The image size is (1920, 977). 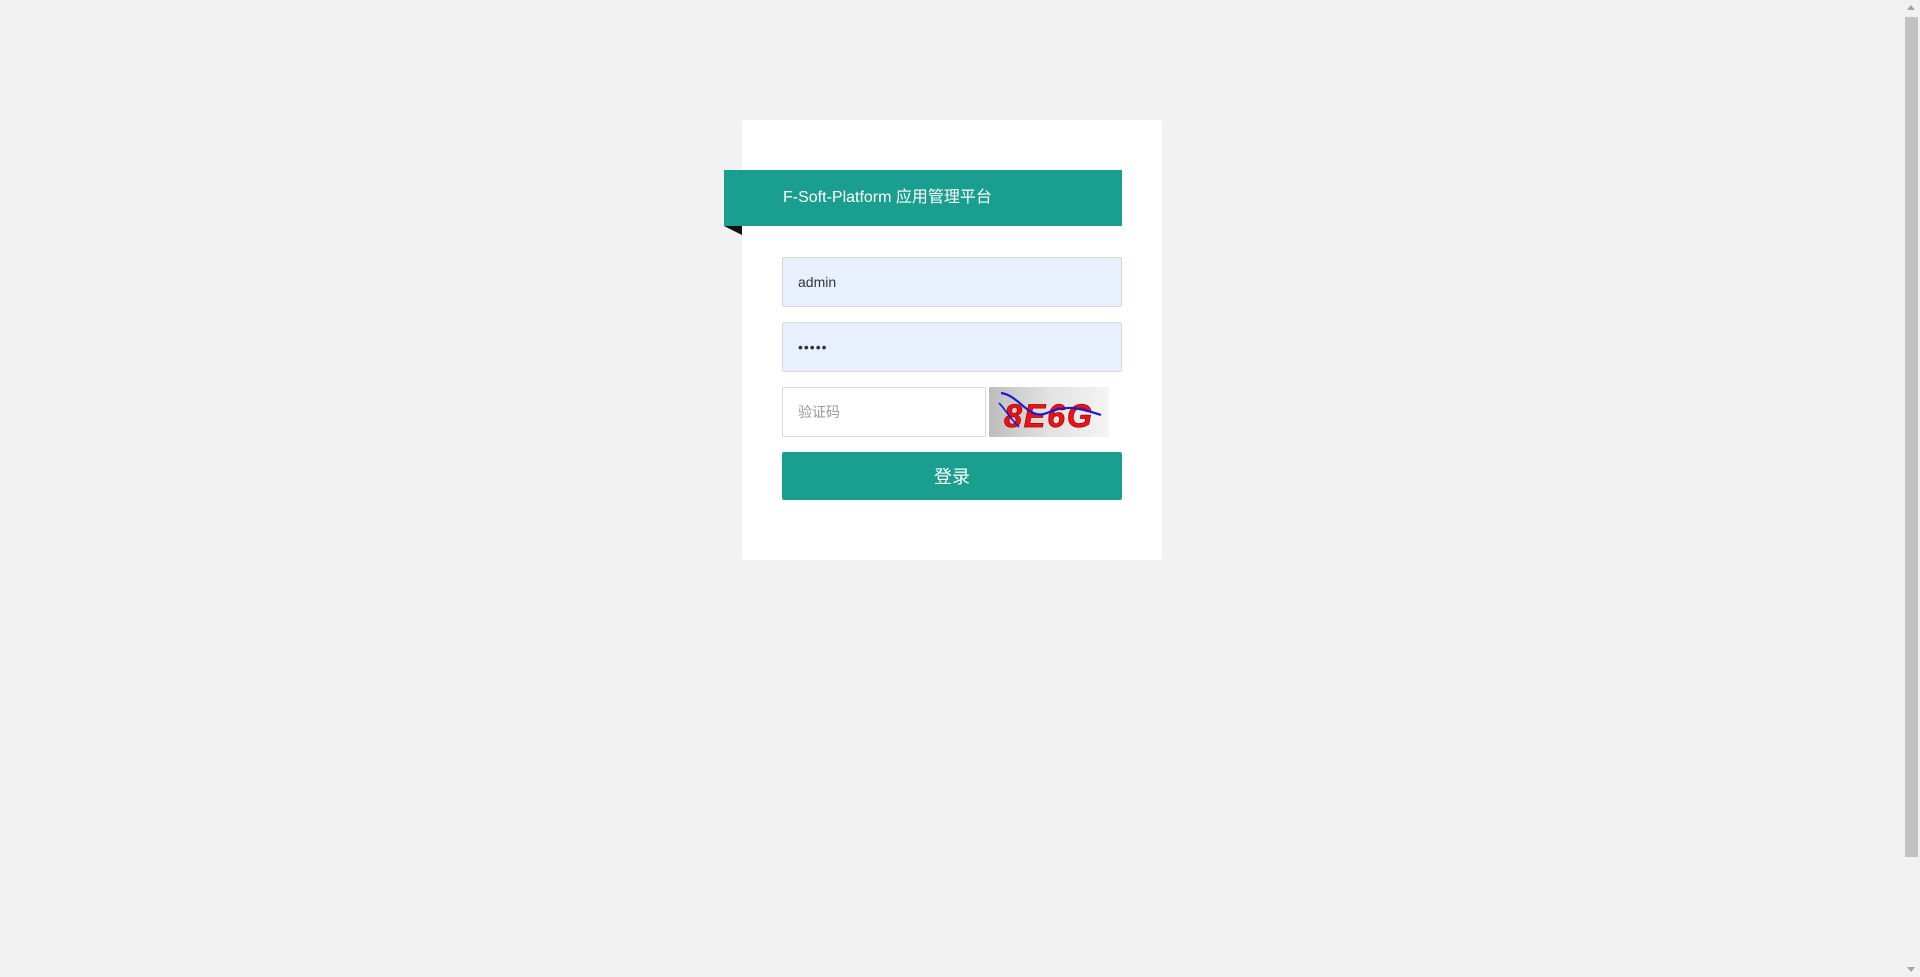 I want to click on captcha-input, so click(x=884, y=412).